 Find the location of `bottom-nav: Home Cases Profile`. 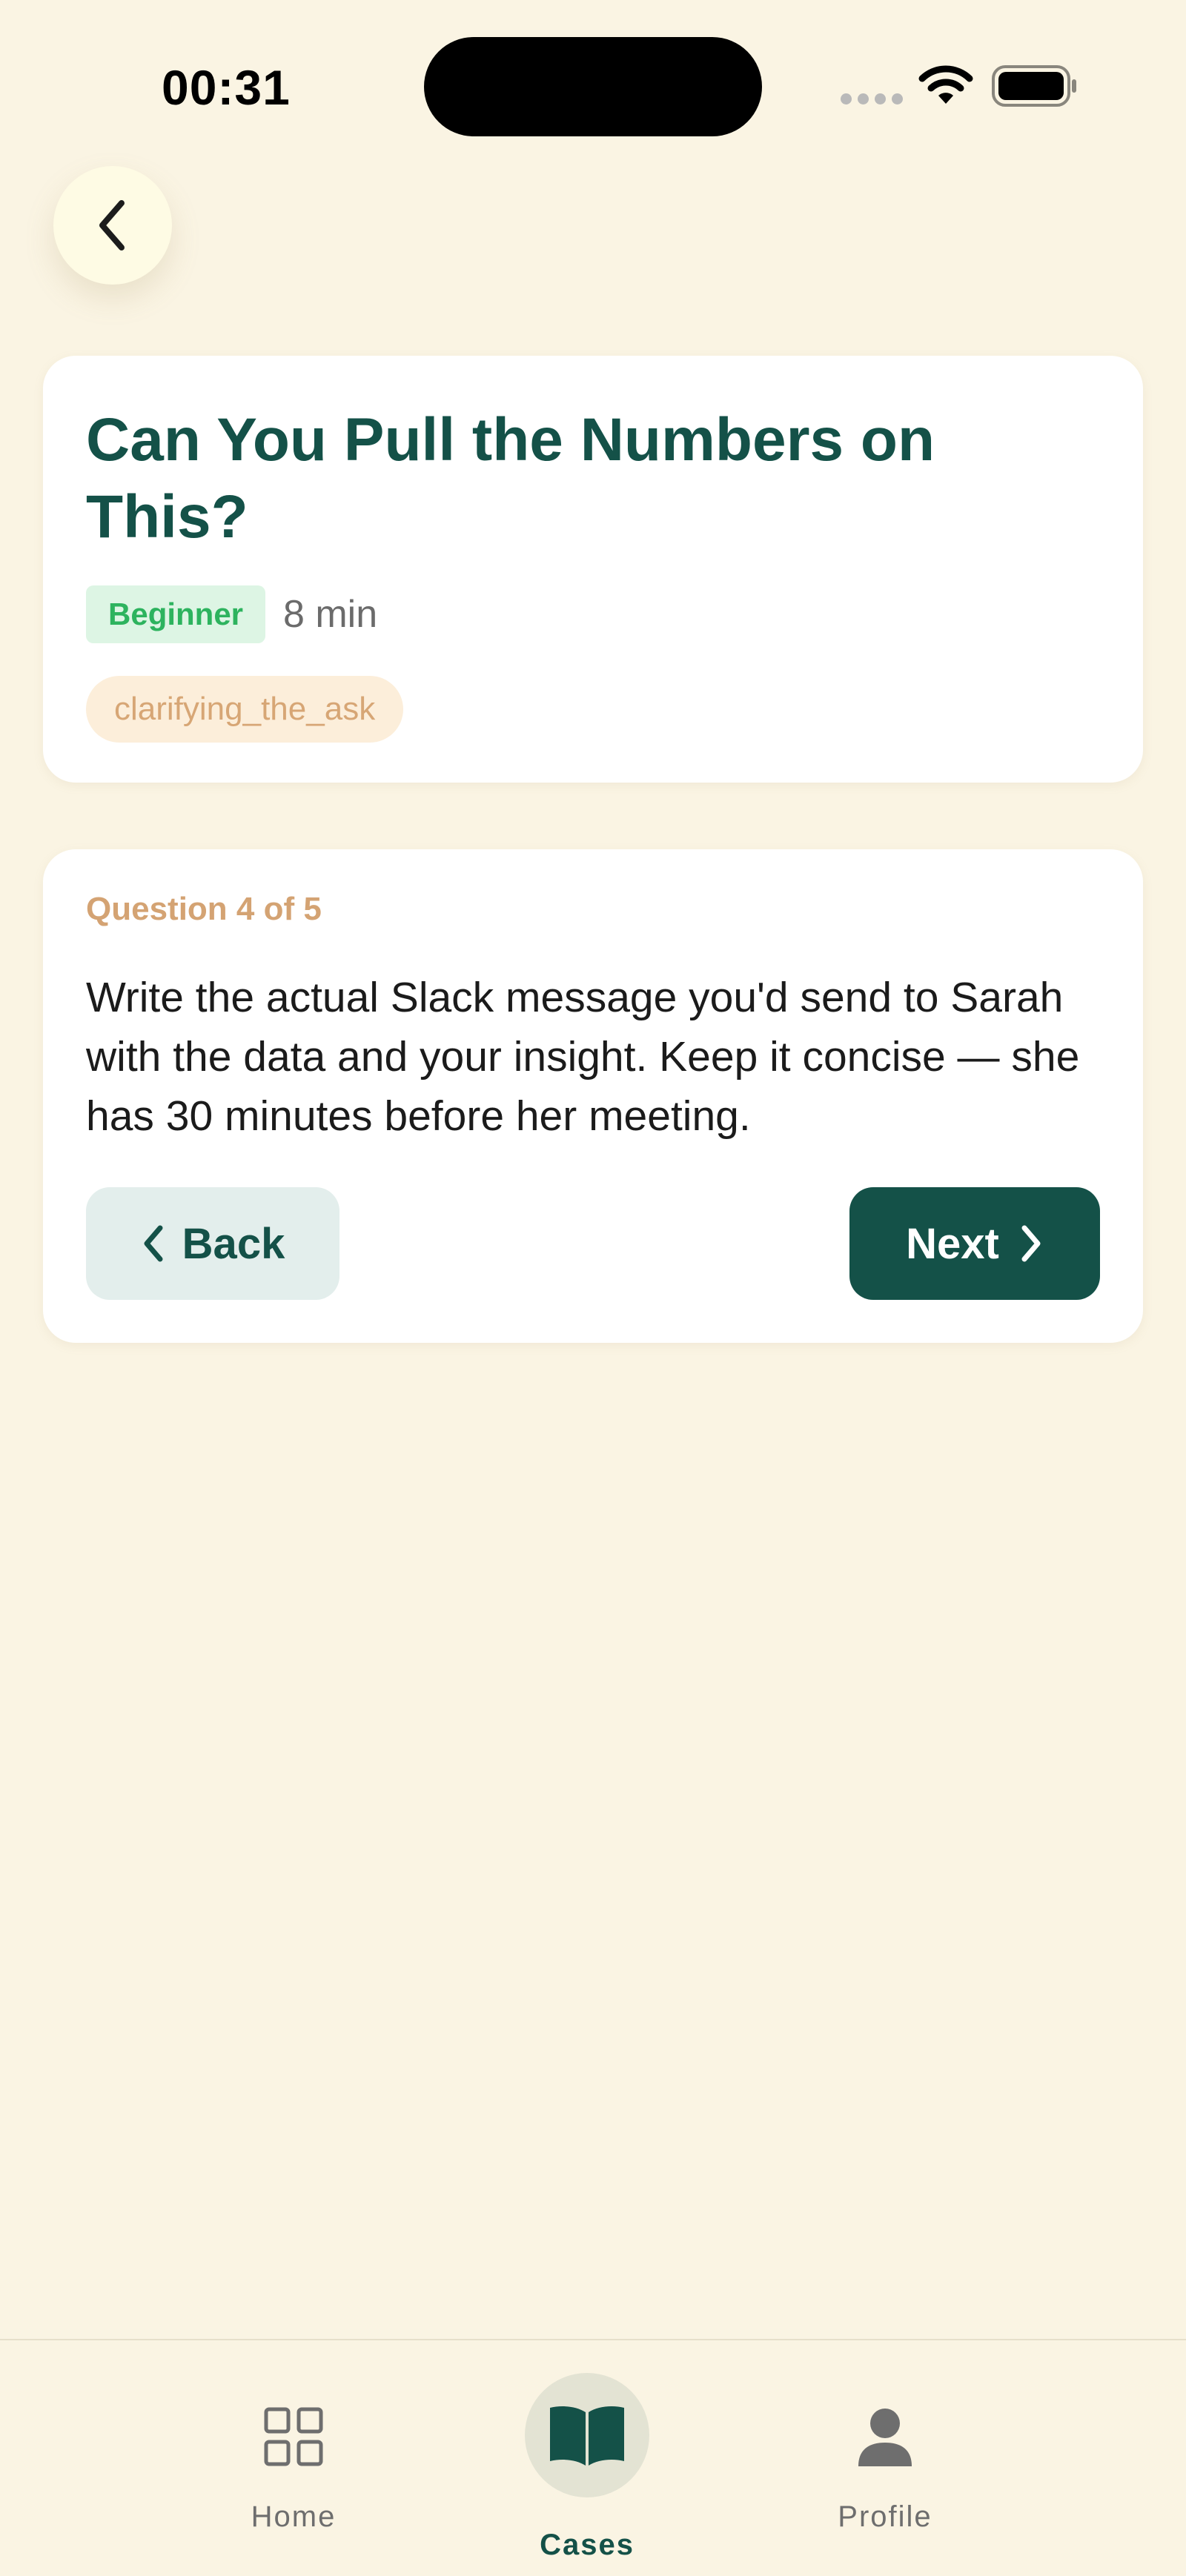

bottom-nav: Home Cases Profile is located at coordinates (593, 2457).